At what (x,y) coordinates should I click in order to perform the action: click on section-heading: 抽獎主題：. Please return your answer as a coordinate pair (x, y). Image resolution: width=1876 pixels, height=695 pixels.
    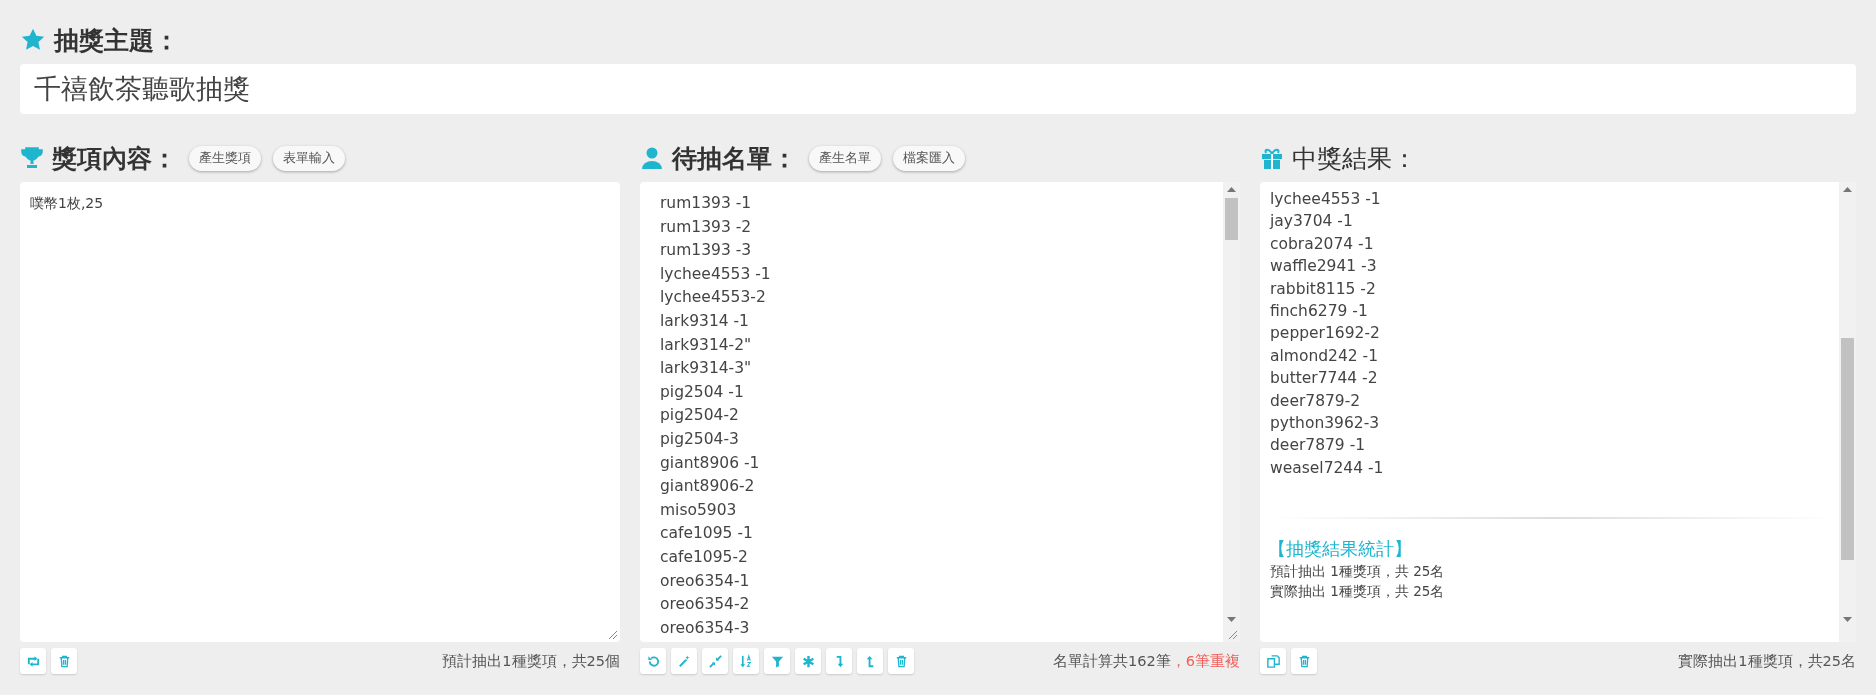
    Looking at the image, I should click on (116, 40).